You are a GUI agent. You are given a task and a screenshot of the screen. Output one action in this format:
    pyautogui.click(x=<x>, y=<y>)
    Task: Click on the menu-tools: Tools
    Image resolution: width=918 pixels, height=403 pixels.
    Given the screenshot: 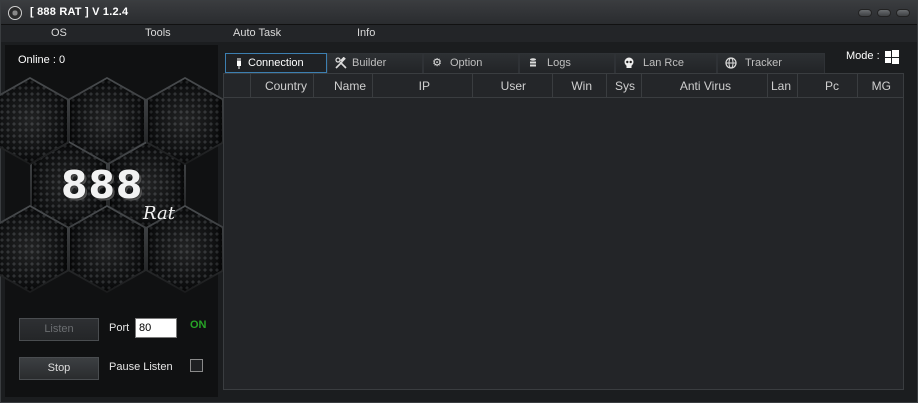 What is the action you would take?
    pyautogui.click(x=158, y=33)
    